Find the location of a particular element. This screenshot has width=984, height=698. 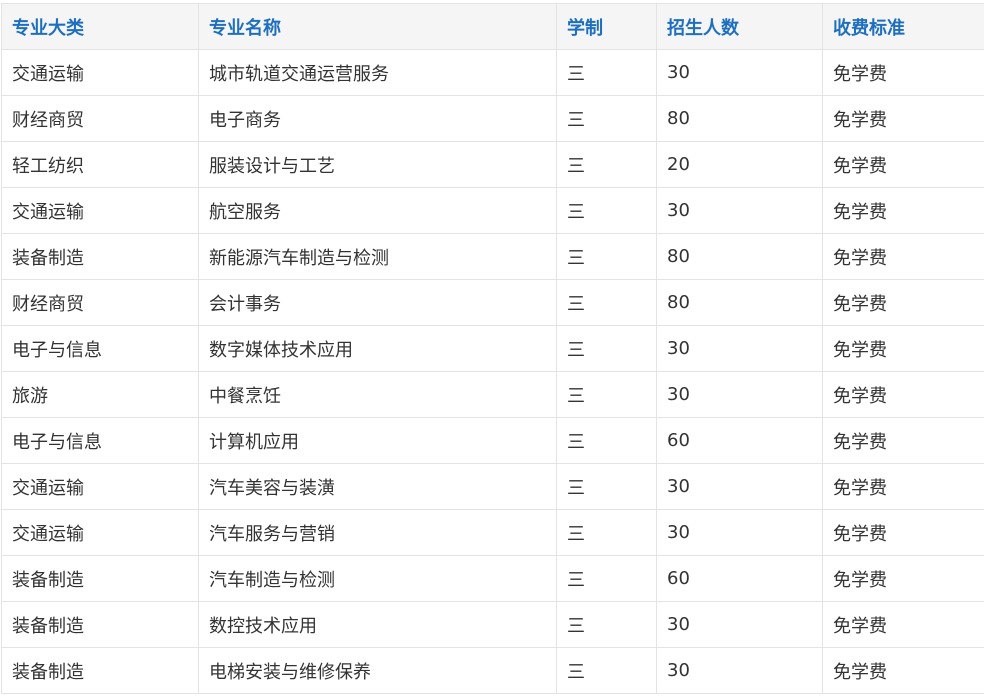

table-row: 旅游中餐烹饪三30免学费 is located at coordinates (493, 395).